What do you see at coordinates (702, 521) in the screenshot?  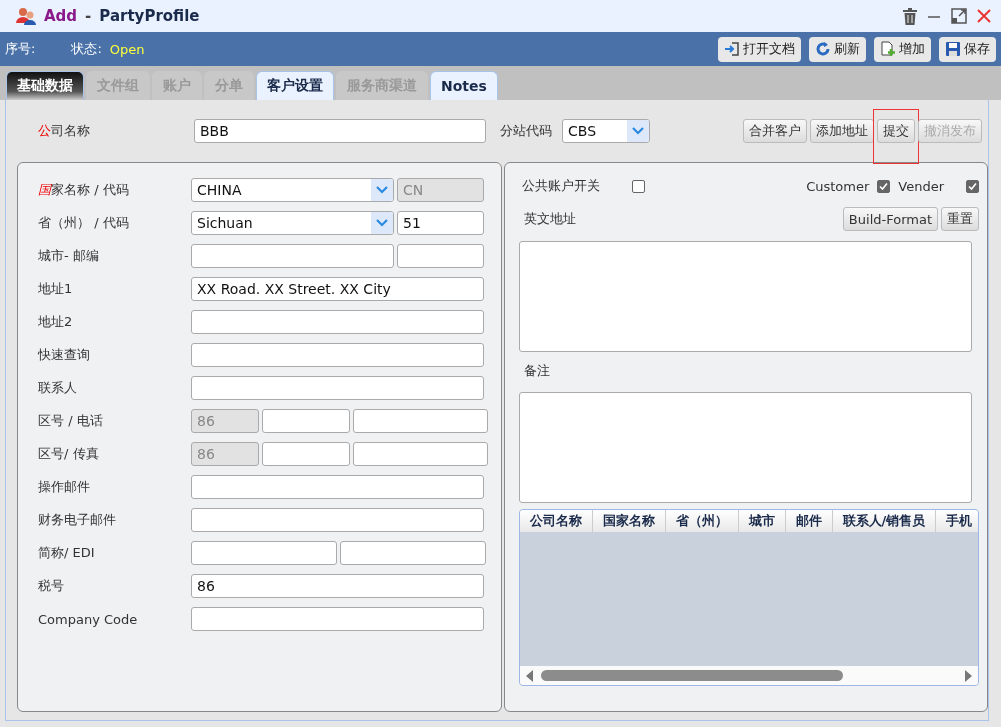 I see `column-header: 省（州）` at bounding box center [702, 521].